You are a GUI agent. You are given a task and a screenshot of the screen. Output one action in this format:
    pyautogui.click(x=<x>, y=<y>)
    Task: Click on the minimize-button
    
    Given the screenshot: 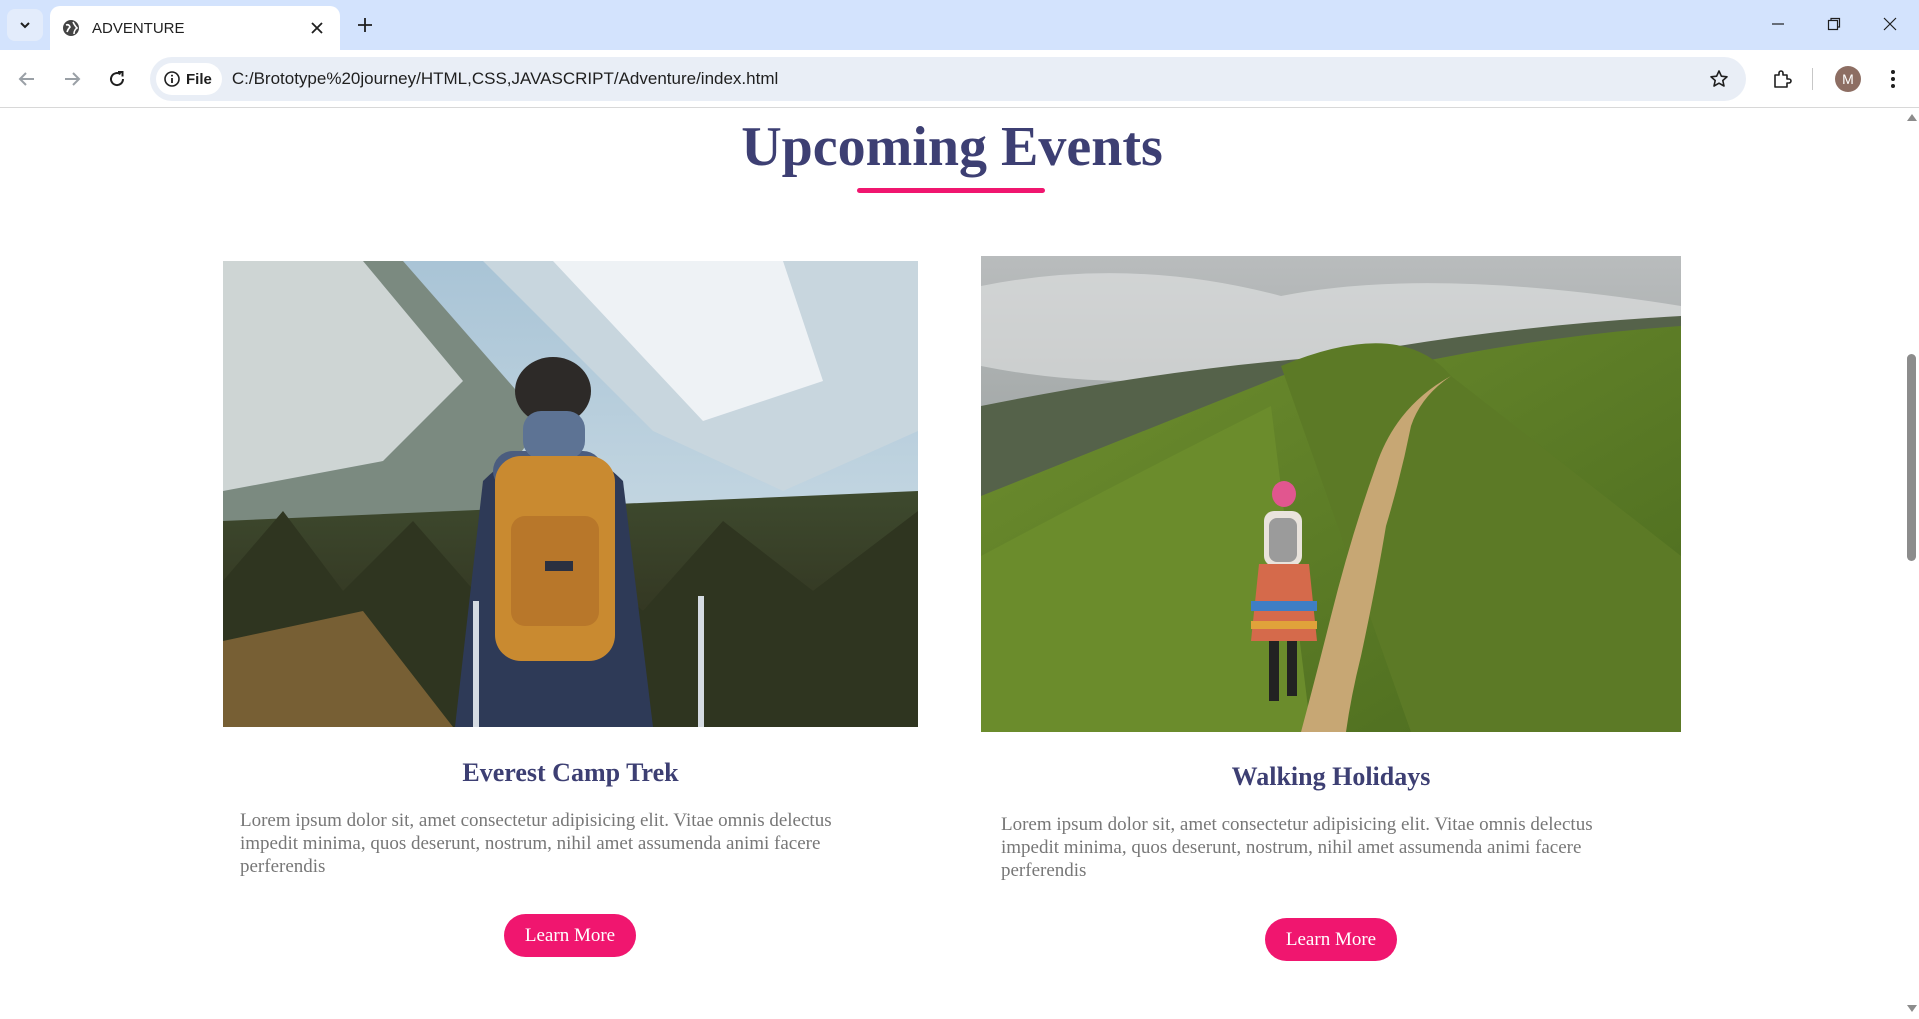 What is the action you would take?
    pyautogui.click(x=1778, y=24)
    